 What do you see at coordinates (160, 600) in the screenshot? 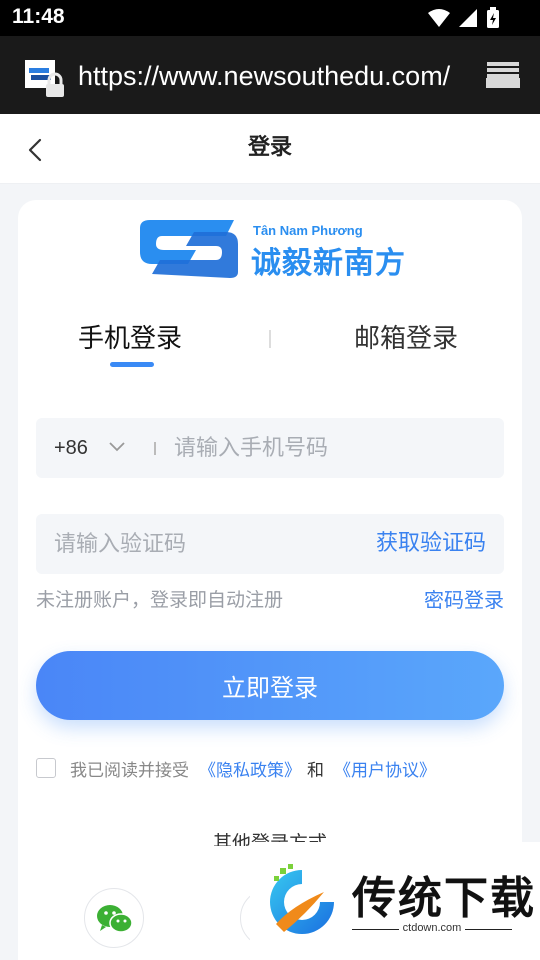
I see `auto-register-hint: 未注册账户，登录即自动注册` at bounding box center [160, 600].